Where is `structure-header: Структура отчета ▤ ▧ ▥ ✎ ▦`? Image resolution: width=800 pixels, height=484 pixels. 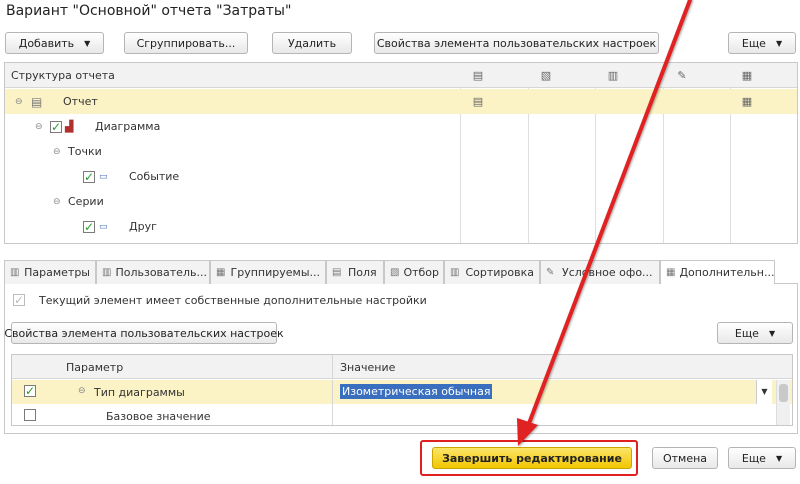
structure-header: Структура отчета ▤ ▧ ▥ ✎ ▦ is located at coordinates (401, 75).